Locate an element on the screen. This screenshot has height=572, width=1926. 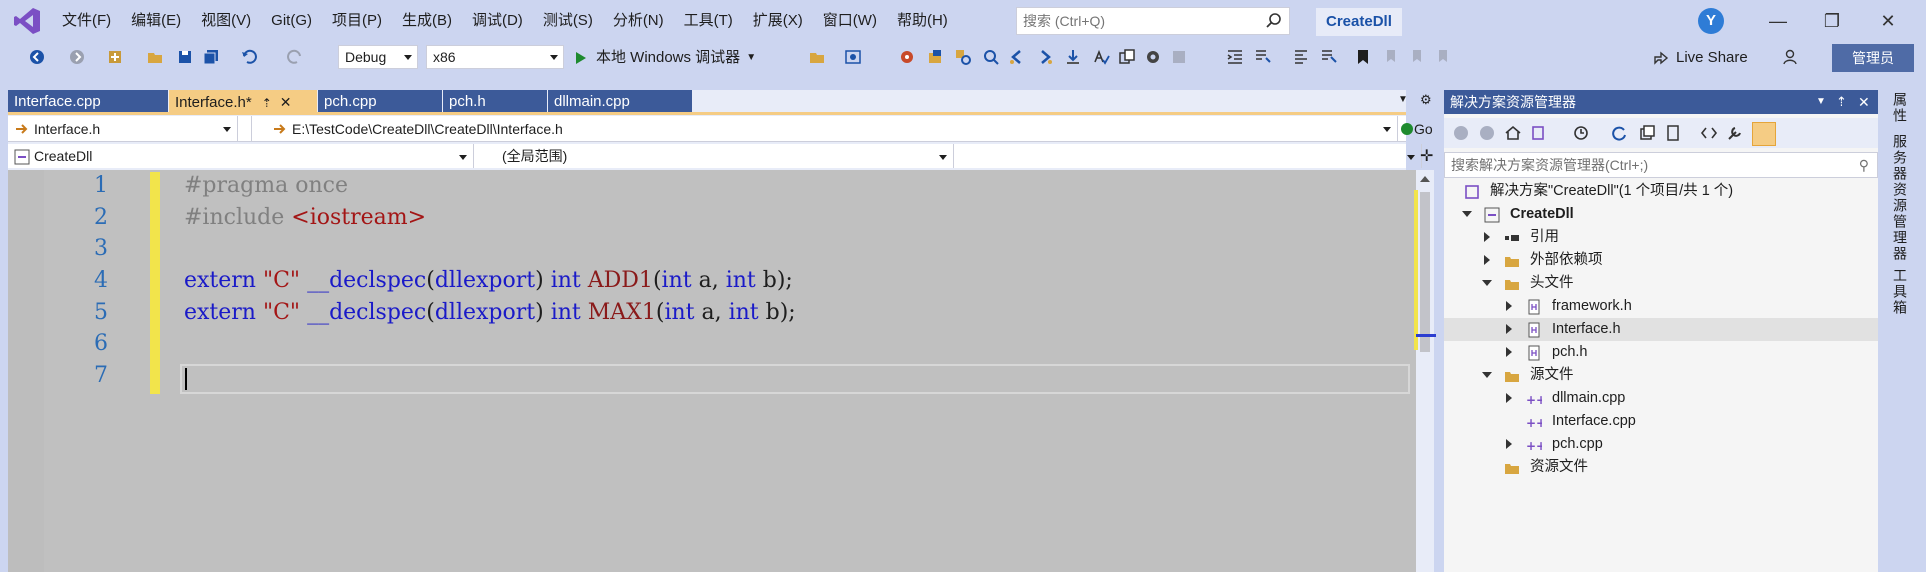
save-icon is located at coordinates (185, 57).